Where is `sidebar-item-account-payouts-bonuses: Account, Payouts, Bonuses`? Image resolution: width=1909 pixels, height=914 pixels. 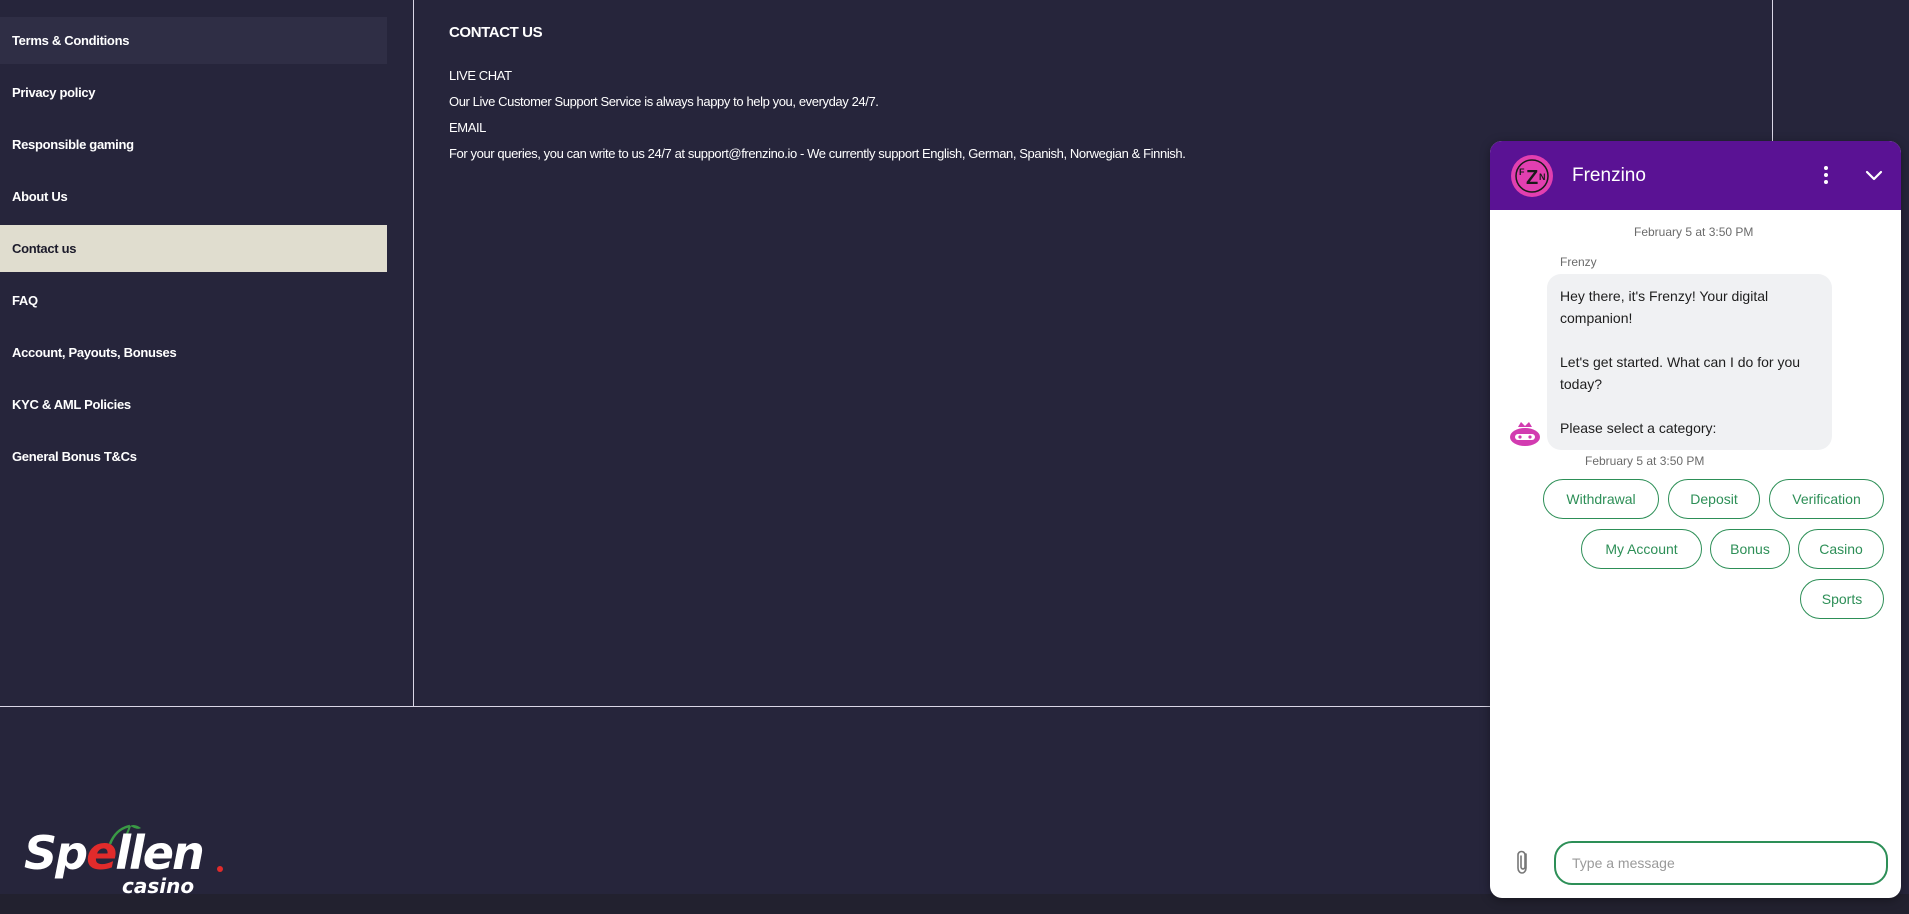
sidebar-item-account-payouts-bonuses: Account, Payouts, Bonuses is located at coordinates (193, 352).